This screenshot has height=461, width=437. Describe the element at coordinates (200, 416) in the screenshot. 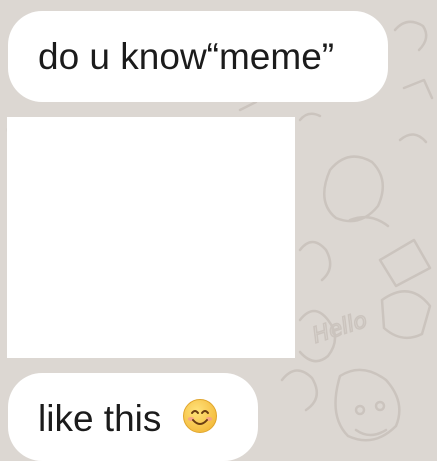

I see `smiling-face-emoji-icon` at that location.